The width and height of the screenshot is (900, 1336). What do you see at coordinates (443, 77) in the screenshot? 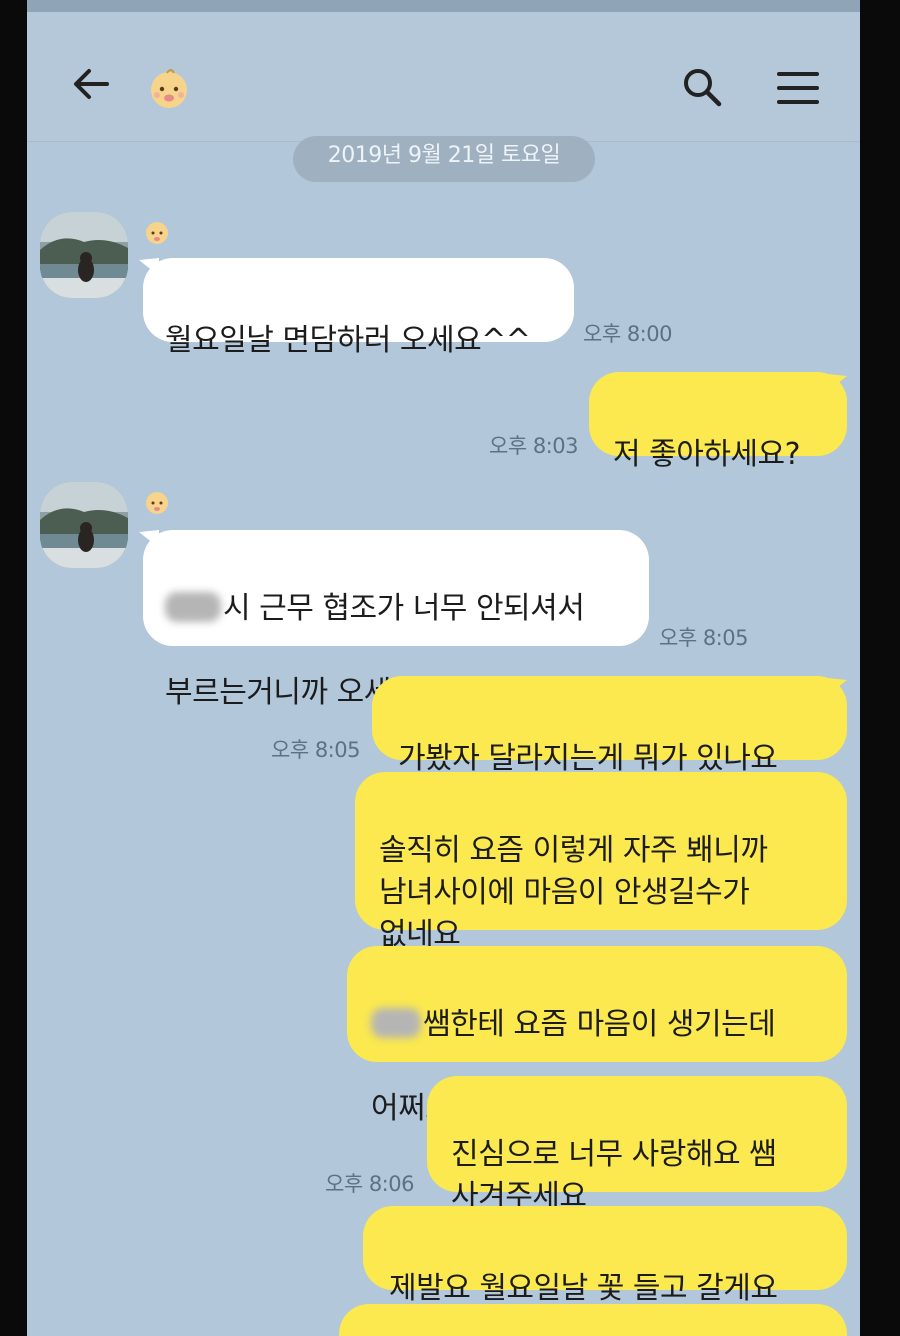
I see `chat-header` at bounding box center [443, 77].